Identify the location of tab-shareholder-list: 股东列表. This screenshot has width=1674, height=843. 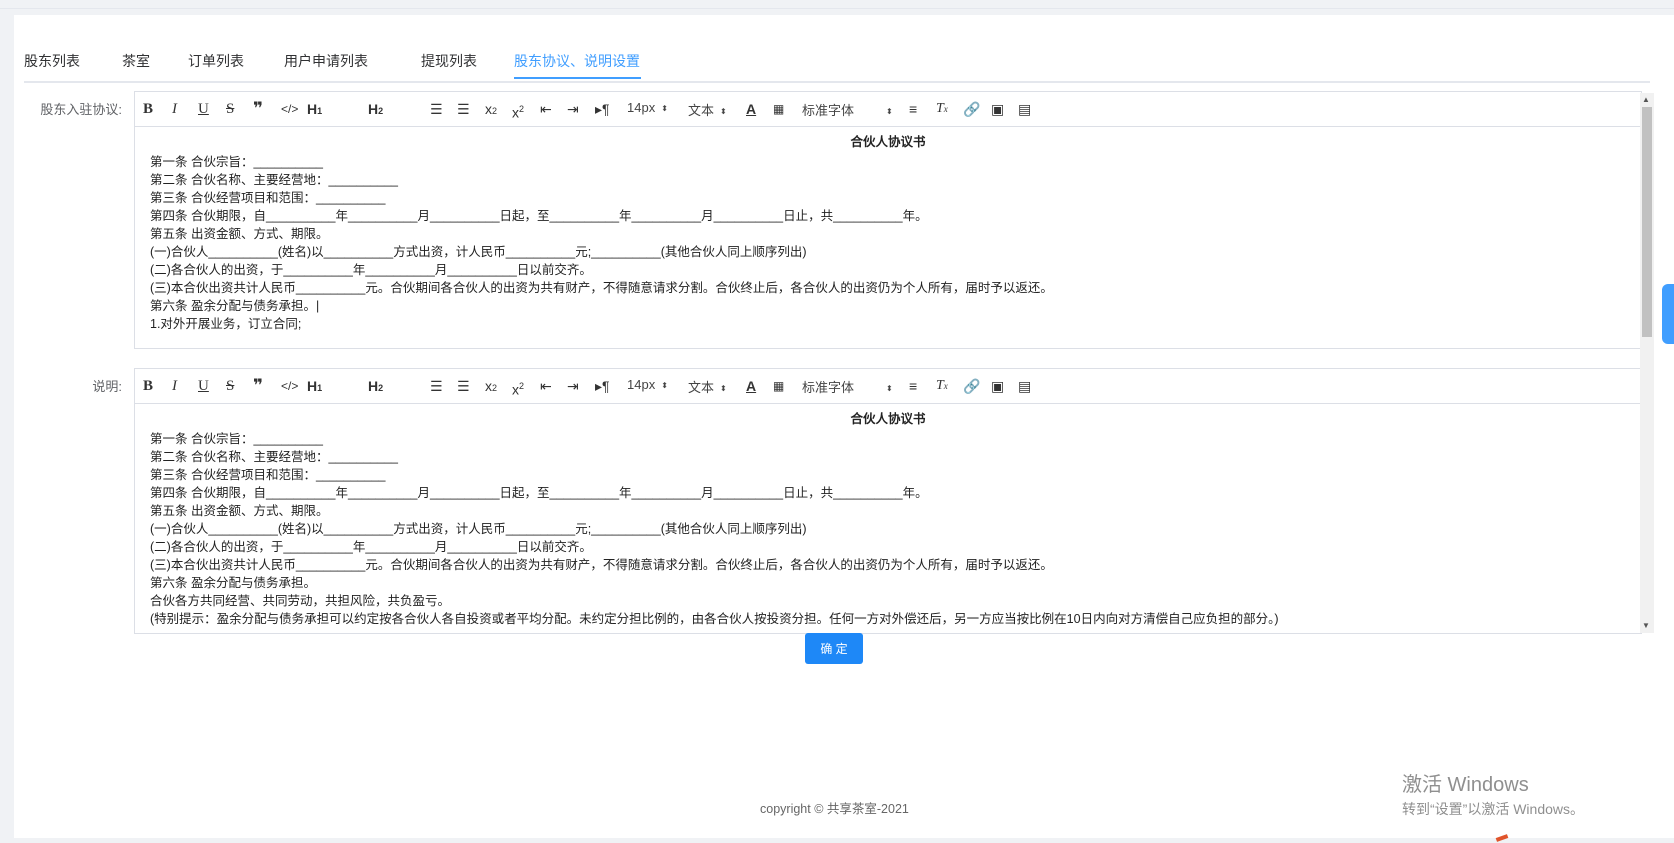
(52, 61).